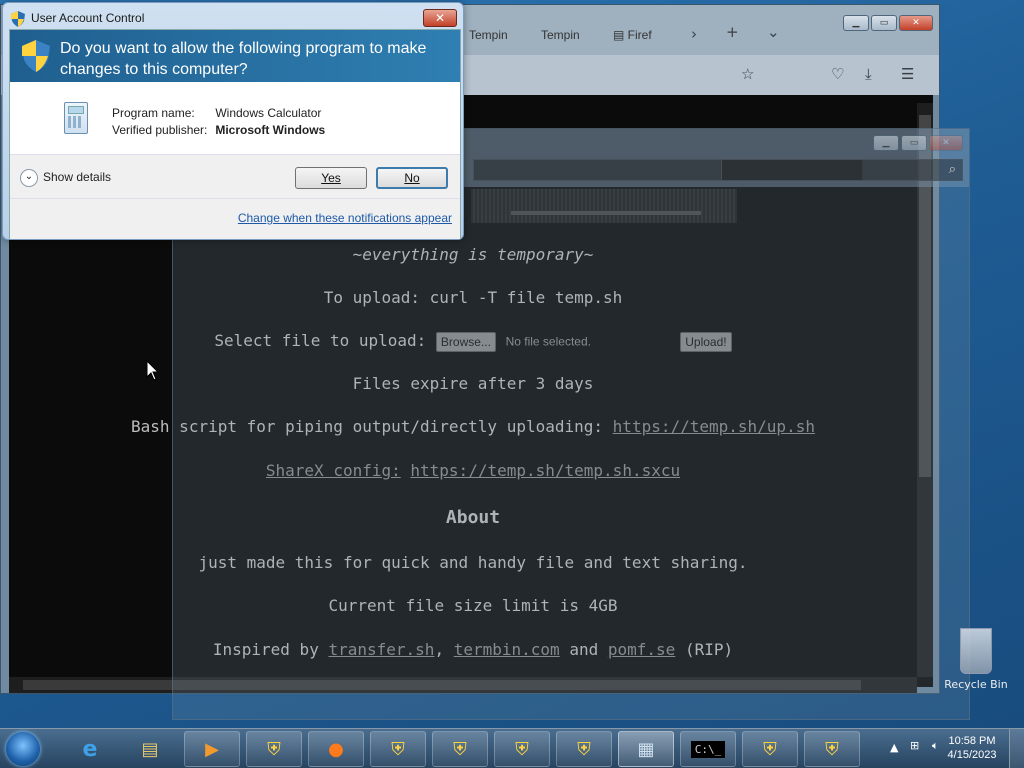  I want to click on show-details-label: Show details, so click(77, 177).